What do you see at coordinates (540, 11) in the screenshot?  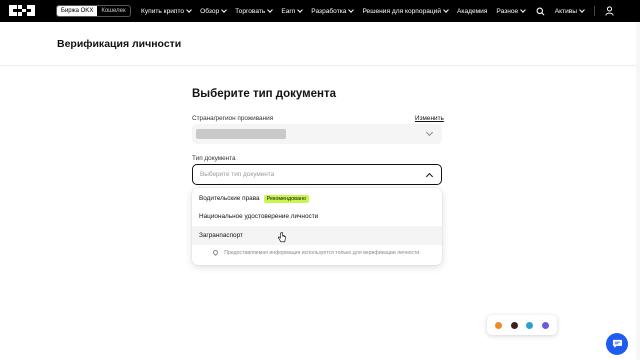 I see `search-icon` at bounding box center [540, 11].